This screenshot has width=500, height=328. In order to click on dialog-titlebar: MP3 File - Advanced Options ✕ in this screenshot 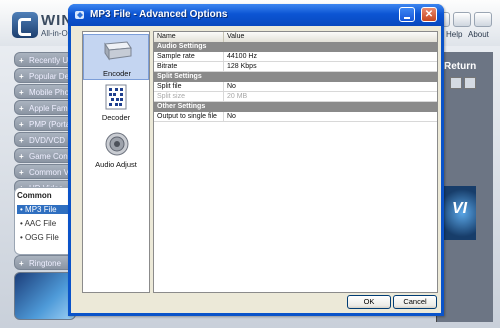, I will do `click(256, 15)`.